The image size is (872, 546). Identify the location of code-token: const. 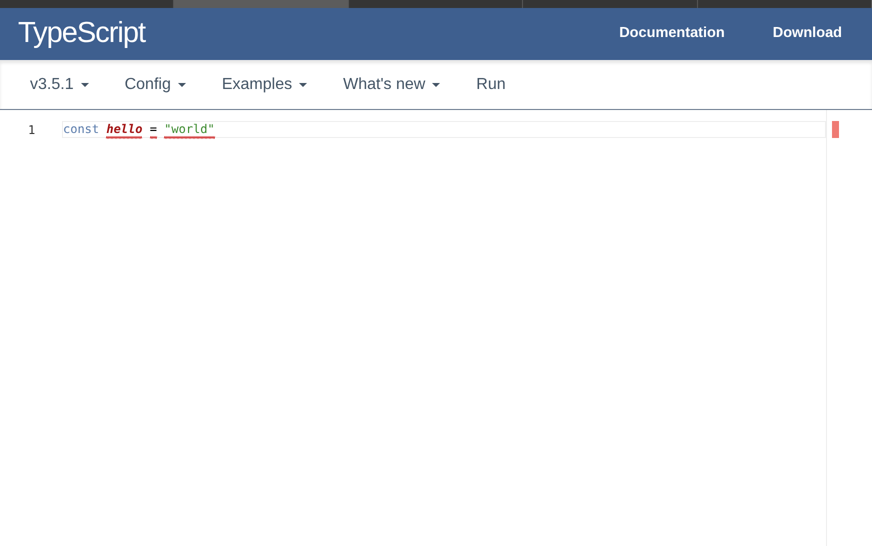
(81, 130).